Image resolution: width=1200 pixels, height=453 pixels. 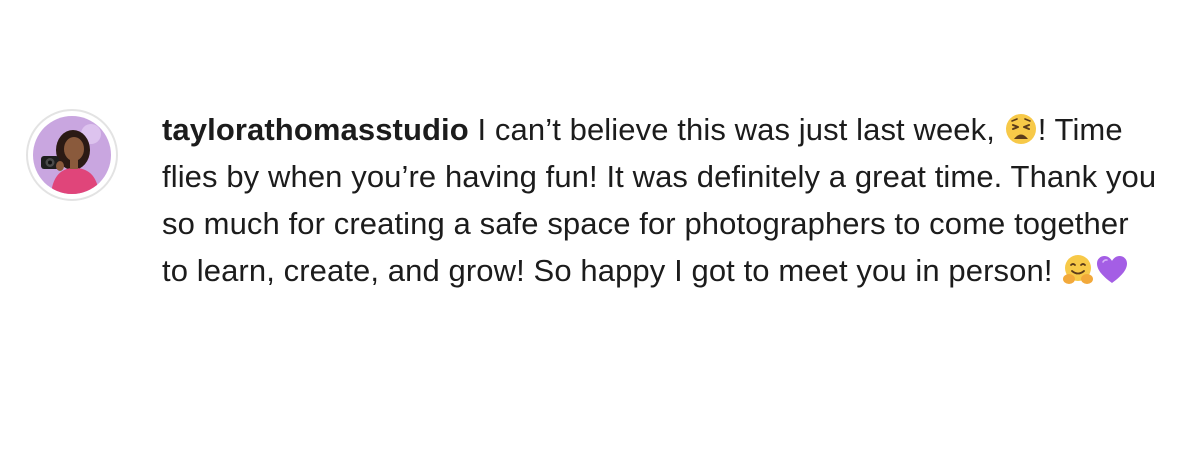 I want to click on profile-photo, so click(x=72, y=155).